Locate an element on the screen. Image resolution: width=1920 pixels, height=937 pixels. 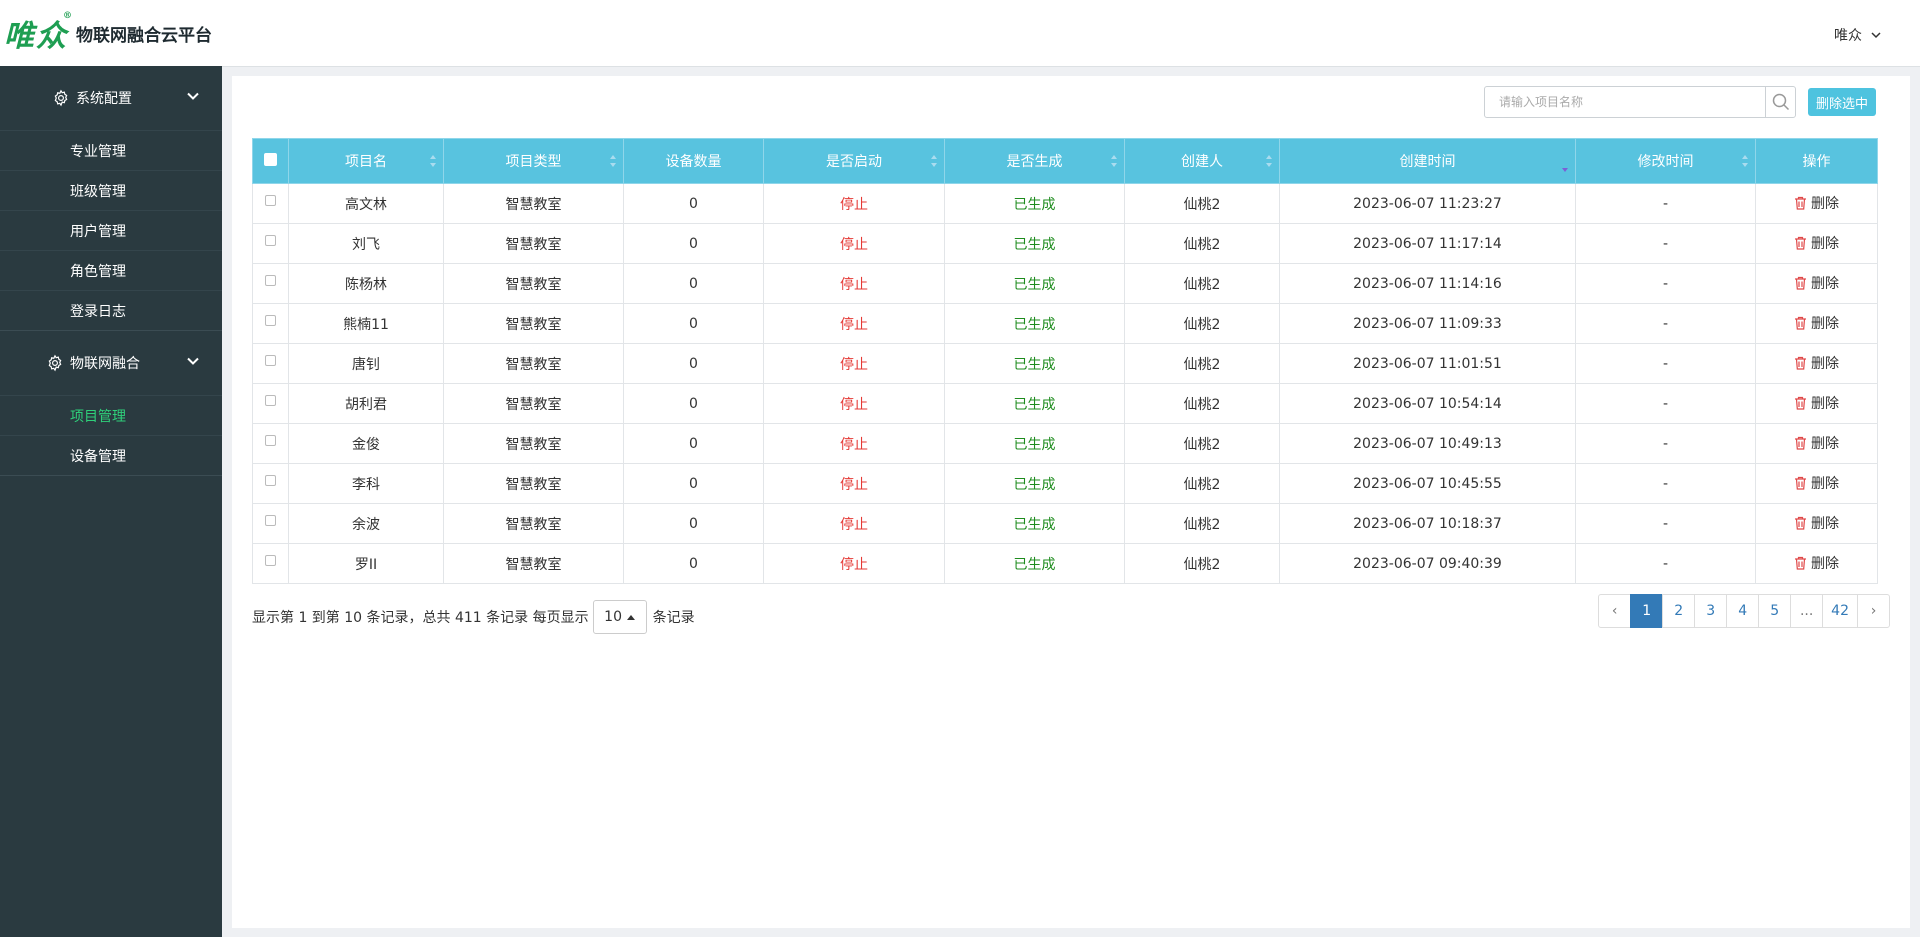
sidebar-item-login-log: 登录日志 is located at coordinates (111, 310).